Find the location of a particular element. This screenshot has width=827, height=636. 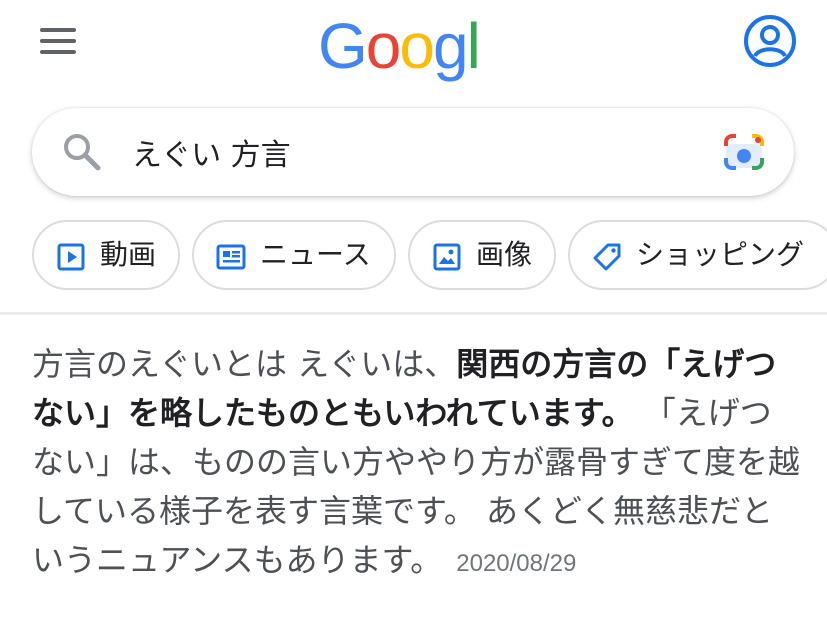

google-logo: Google is located at coordinates (414, 84).